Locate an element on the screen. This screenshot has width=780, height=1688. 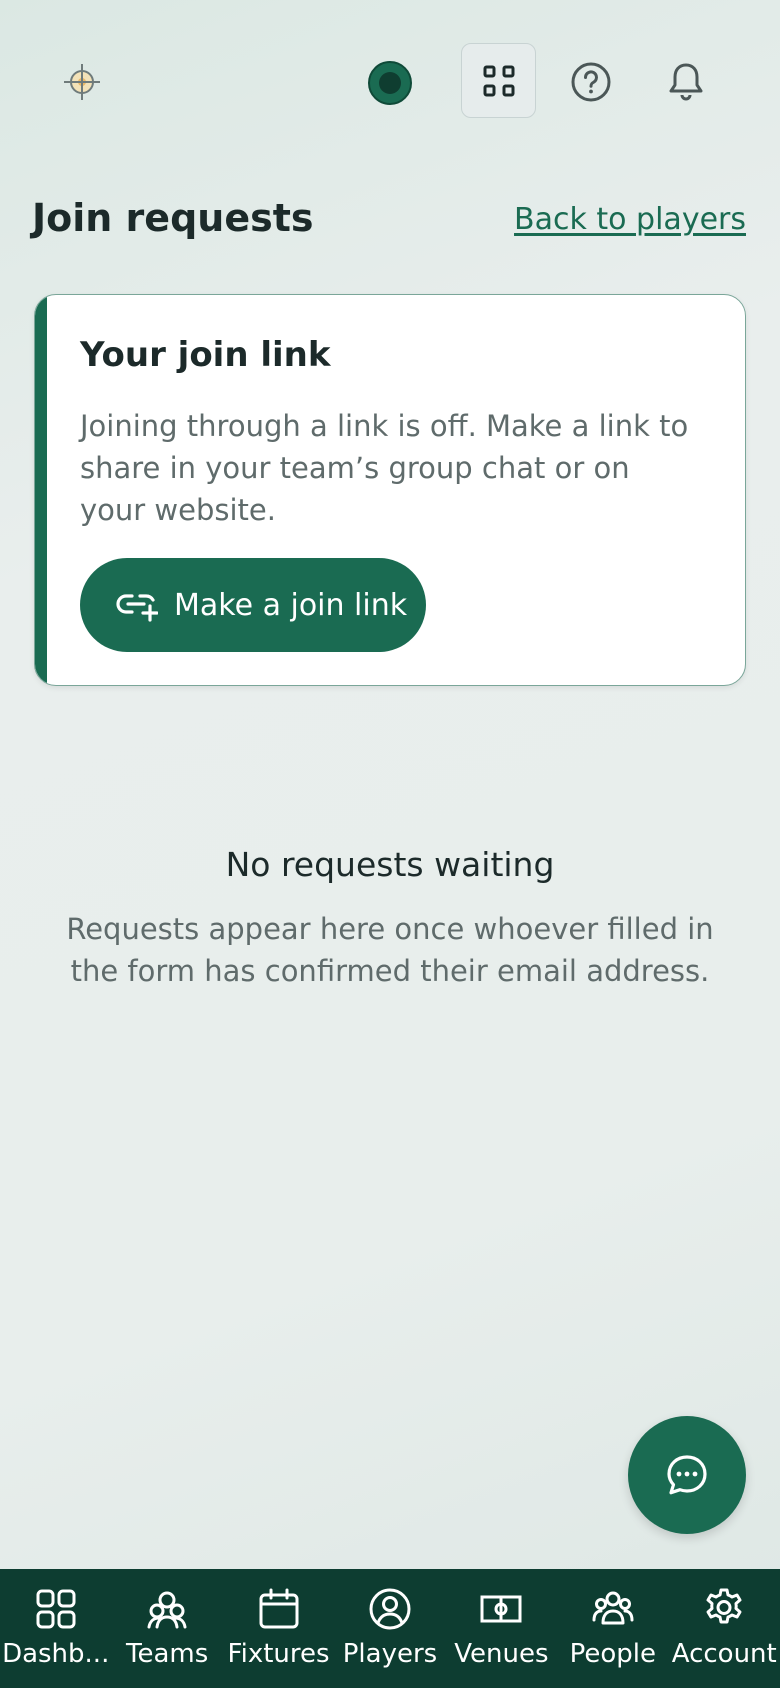
gear-icon is located at coordinates (724, 1606).